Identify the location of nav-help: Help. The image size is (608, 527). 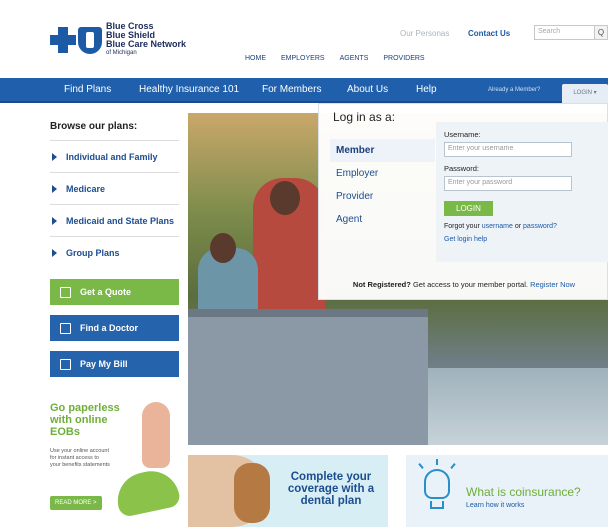
(426, 89).